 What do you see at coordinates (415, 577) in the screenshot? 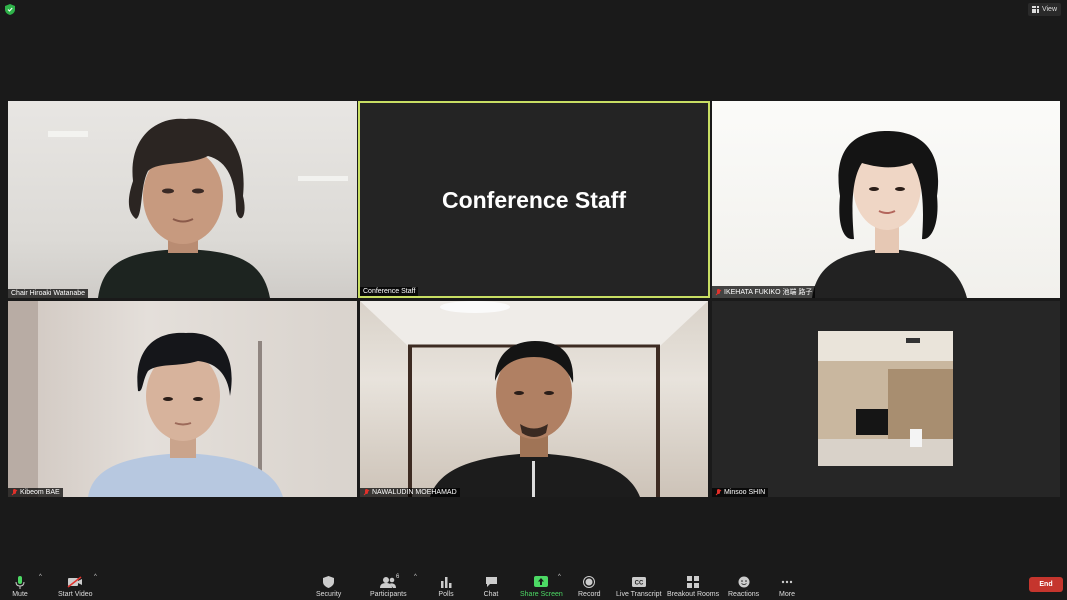
I see `participants-options-caret-icon: ^` at bounding box center [415, 577].